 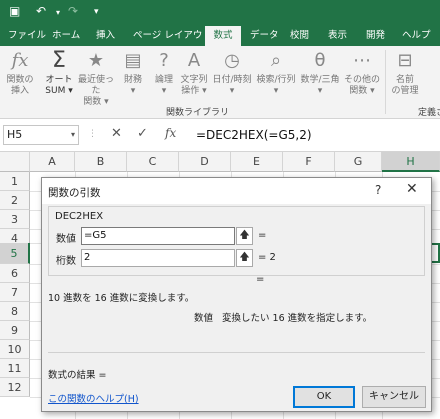 What do you see at coordinates (142, 133) in the screenshot?
I see `confirm-entry-icon: ✓` at bounding box center [142, 133].